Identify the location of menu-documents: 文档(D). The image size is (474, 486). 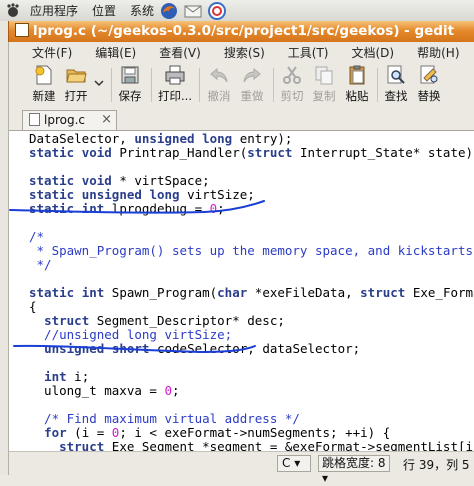
(373, 52).